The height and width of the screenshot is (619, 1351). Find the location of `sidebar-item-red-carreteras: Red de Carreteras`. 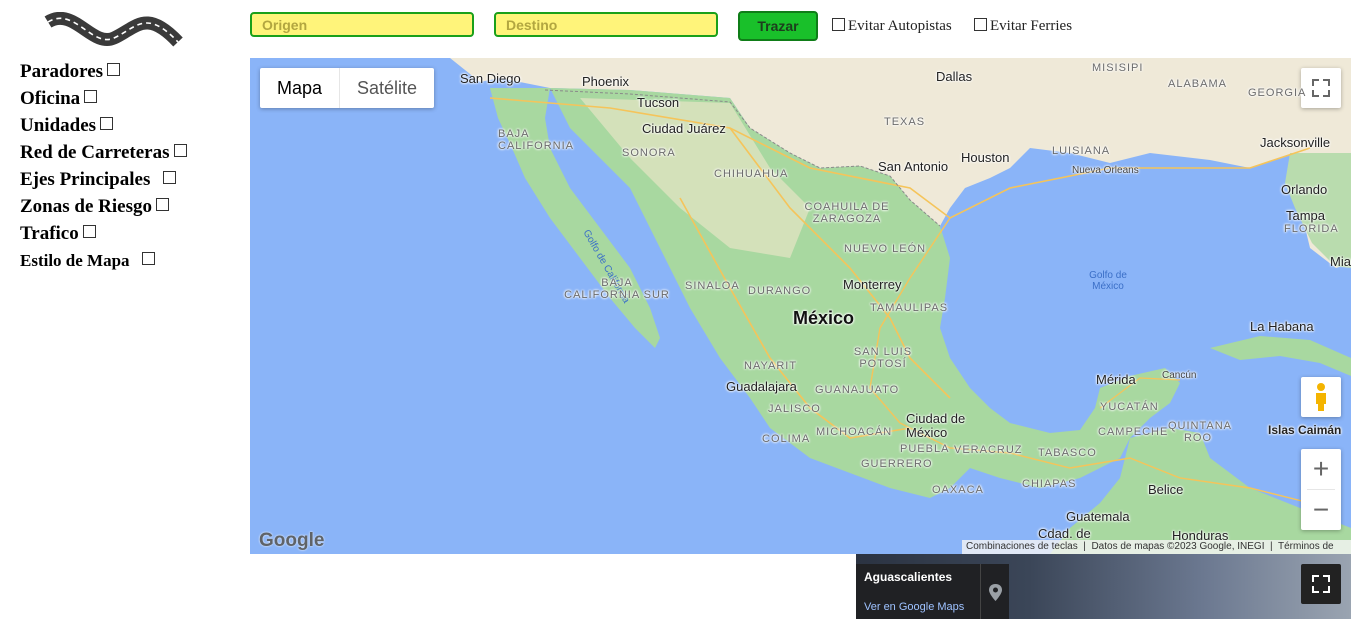

sidebar-item-red-carreteras: Red de Carreteras is located at coordinates (130, 154).